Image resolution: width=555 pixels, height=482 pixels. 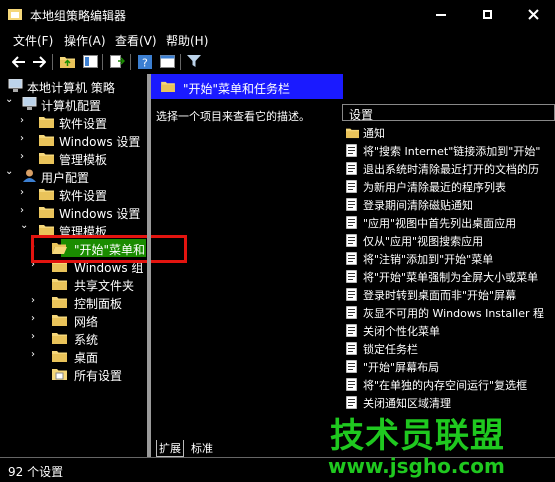 What do you see at coordinates (83, 160) in the screenshot?
I see `tree-item-label: 管理模板` at bounding box center [83, 160].